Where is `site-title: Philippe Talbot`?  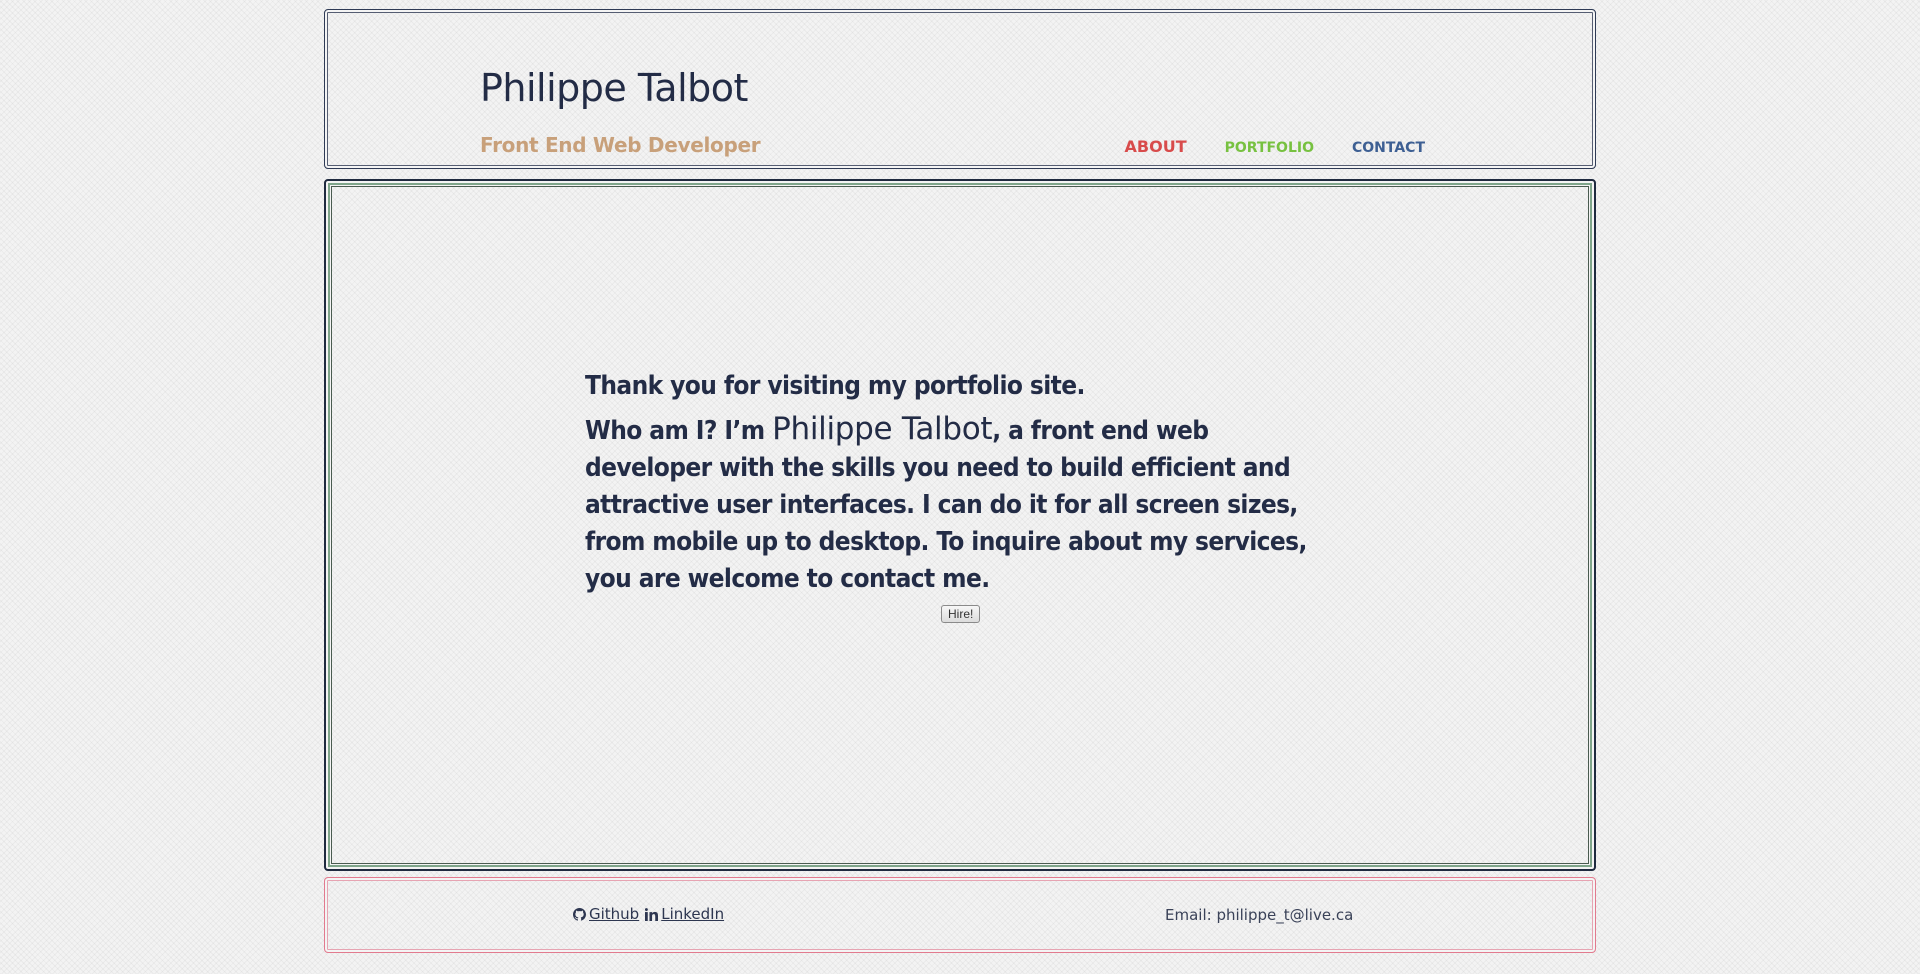
site-title: Philippe Talbot is located at coordinates (614, 88).